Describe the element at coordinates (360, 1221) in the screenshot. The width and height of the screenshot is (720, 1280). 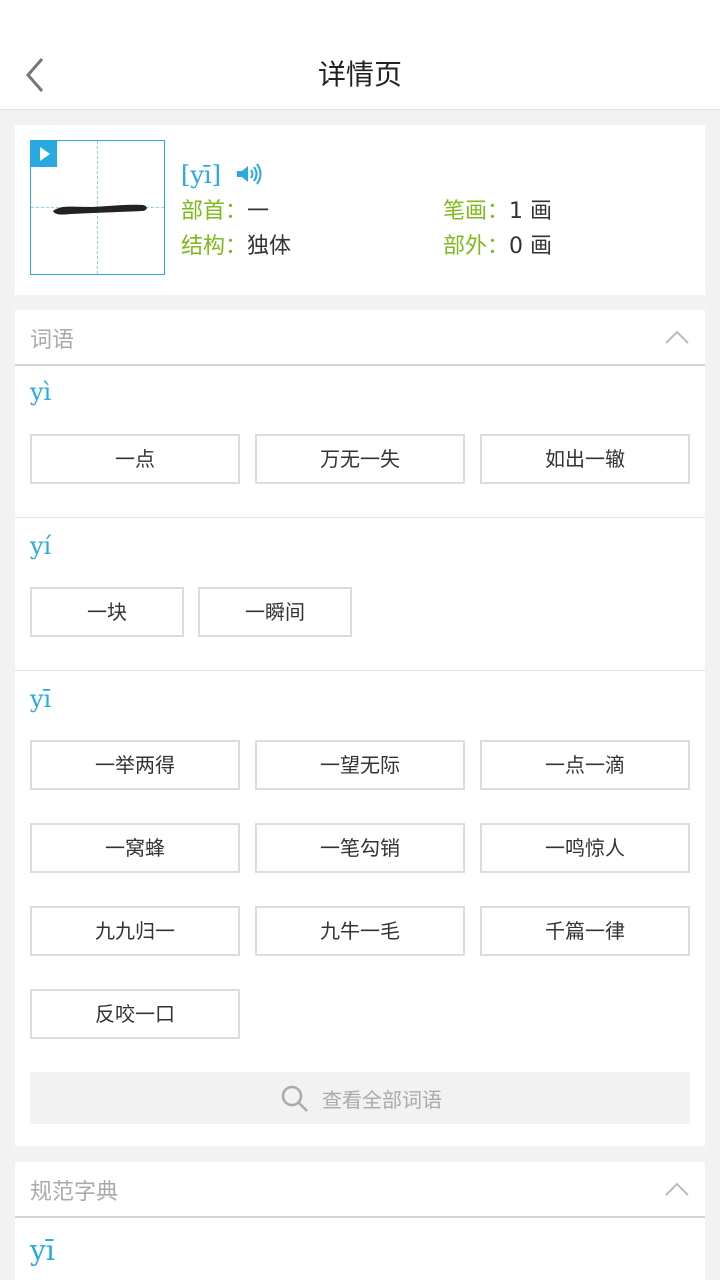
I see `dictionary-section: 规范字典 yī` at that location.